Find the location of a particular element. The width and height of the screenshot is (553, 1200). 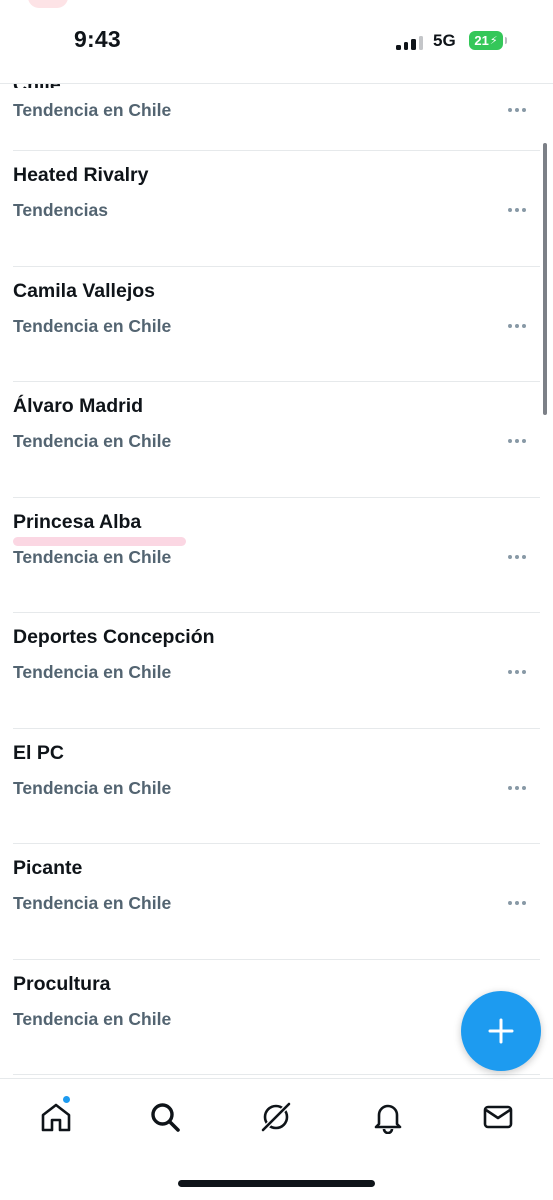

trend-item: Deportes Concepción Tendencia en Chile is located at coordinates (276, 671).